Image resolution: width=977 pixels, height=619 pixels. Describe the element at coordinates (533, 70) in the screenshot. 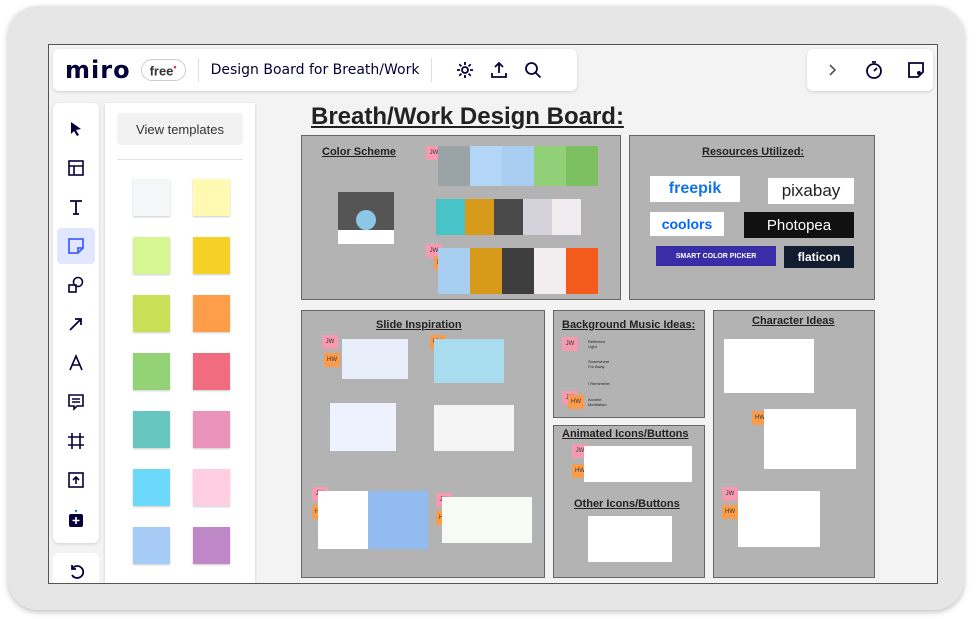

I see `search-icon` at that location.